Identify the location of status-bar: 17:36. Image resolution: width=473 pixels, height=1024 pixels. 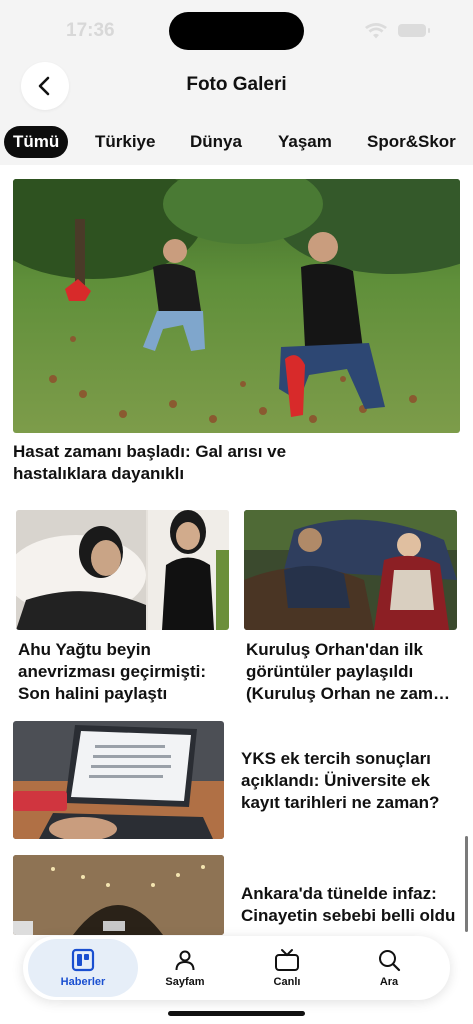
(236, 30).